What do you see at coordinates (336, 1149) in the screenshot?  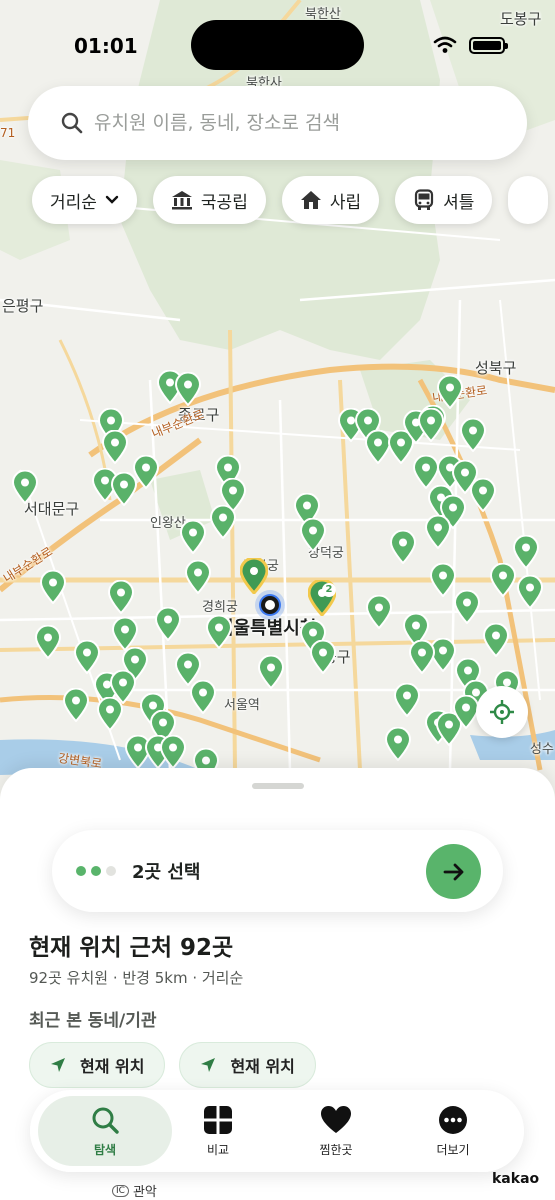 I see `tab-favorites-label: 찜한곳` at bounding box center [336, 1149].